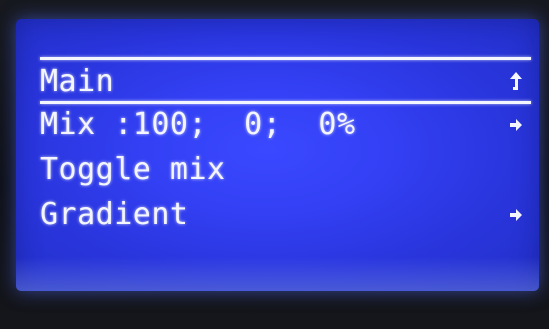 The width and height of the screenshot is (549, 329). I want to click on back-arrow-icon, so click(516, 82).